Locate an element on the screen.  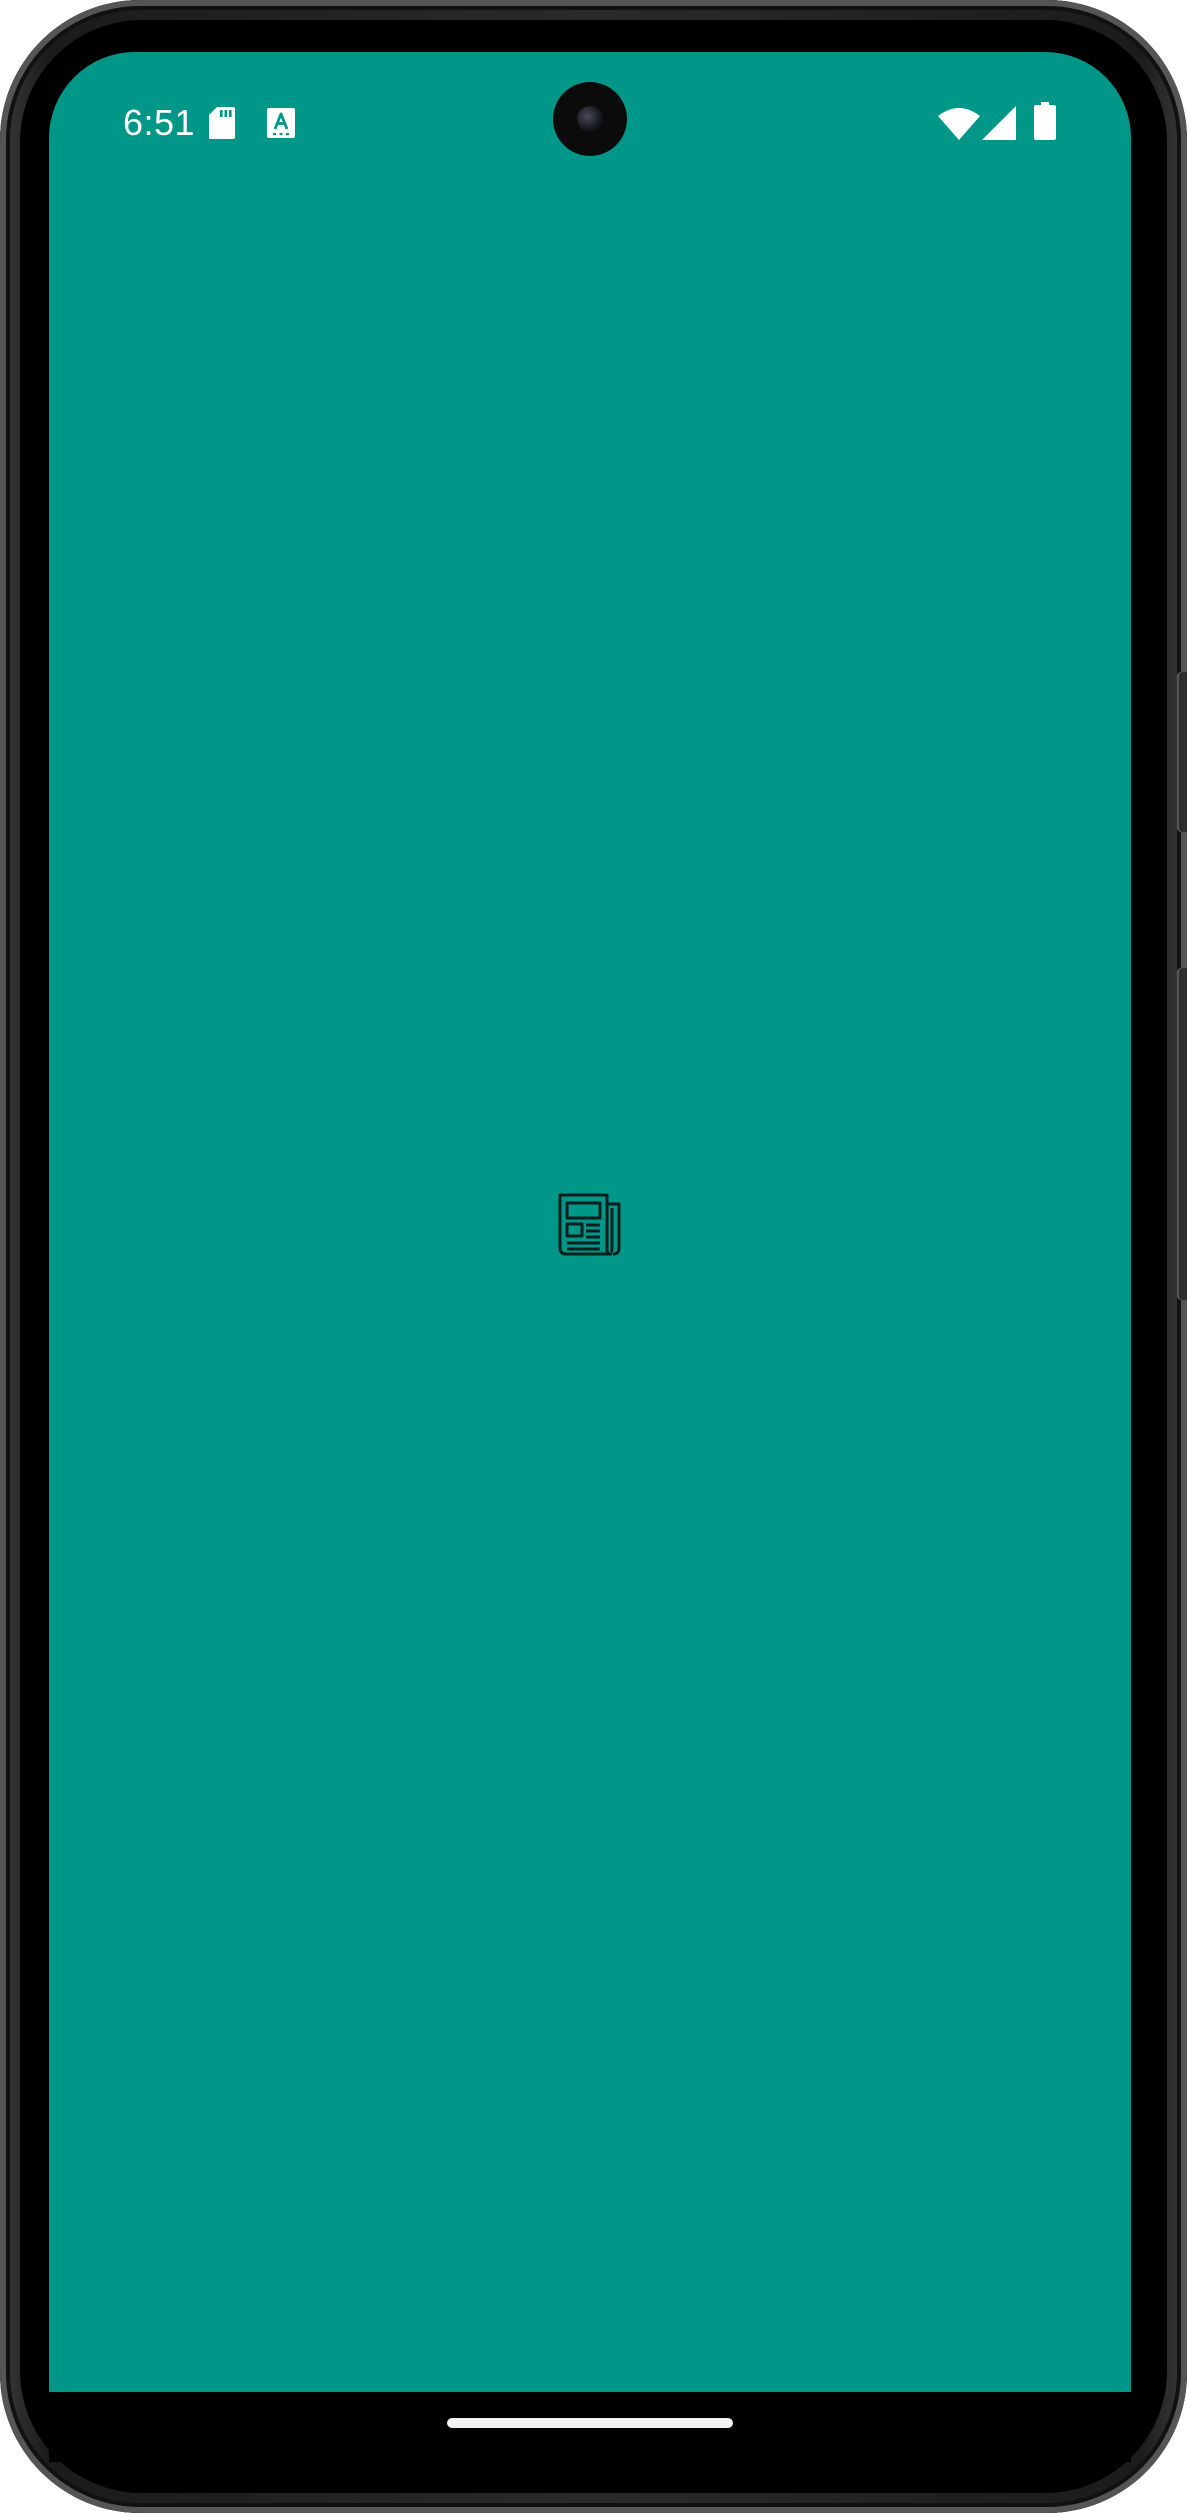
home-gesture-handle is located at coordinates (590, 2423).